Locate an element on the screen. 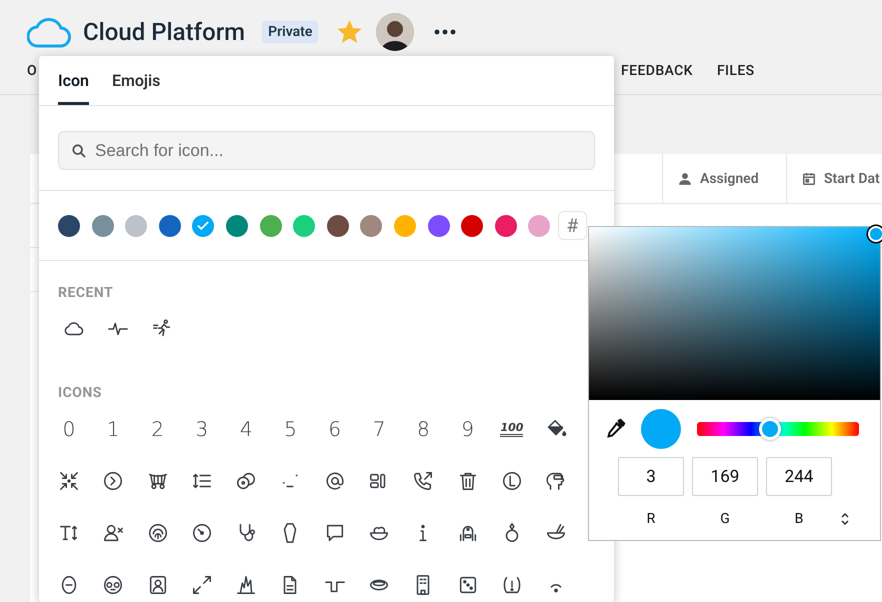 The width and height of the screenshot is (882, 602). channel-input: 3 is located at coordinates (651, 476).